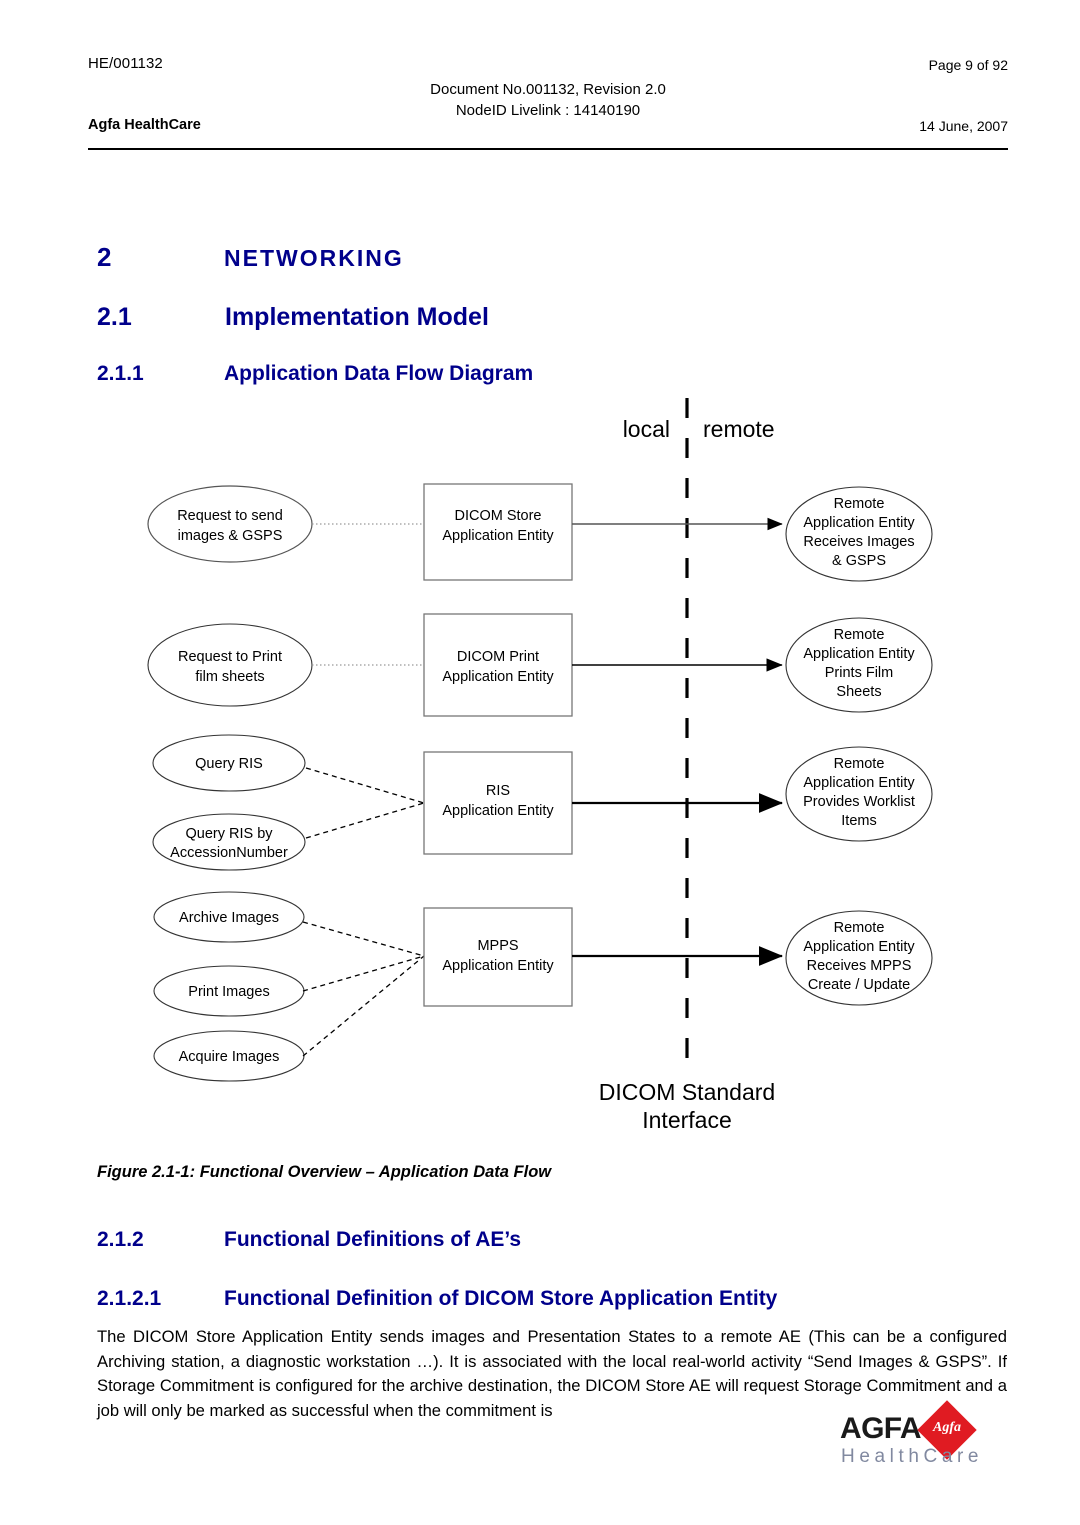 This screenshot has height=1525, width=1080. What do you see at coordinates (104, 257) in the screenshot?
I see `heading-number: 2` at bounding box center [104, 257].